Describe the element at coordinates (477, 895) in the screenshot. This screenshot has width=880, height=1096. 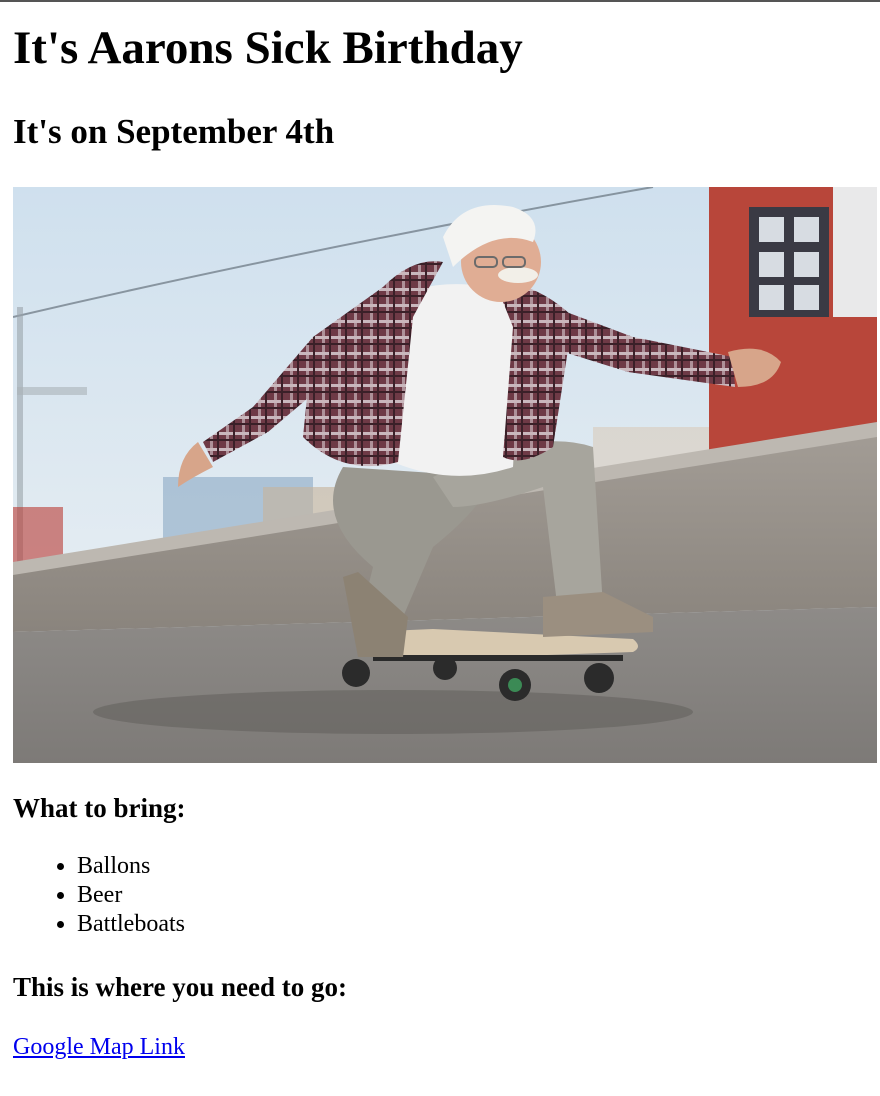
I see `list-item: Beer` at that location.